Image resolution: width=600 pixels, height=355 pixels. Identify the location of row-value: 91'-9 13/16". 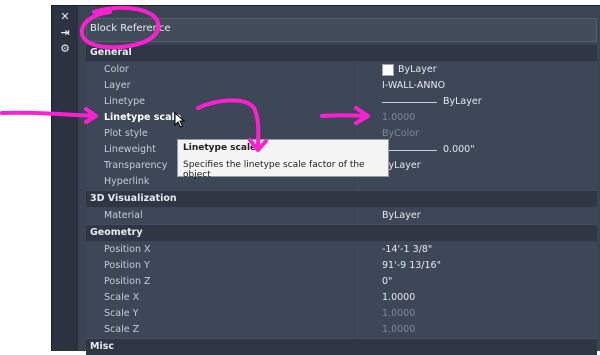
(411, 265).